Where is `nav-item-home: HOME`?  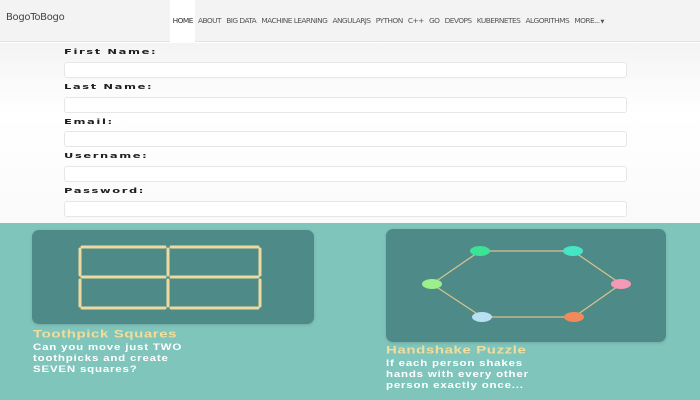
nav-item-home: HOME is located at coordinates (183, 21).